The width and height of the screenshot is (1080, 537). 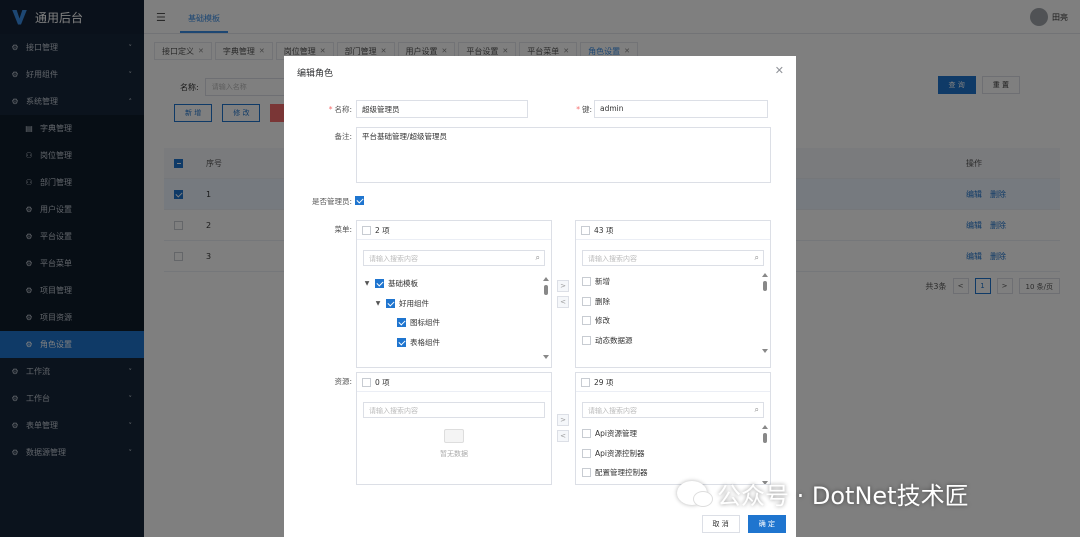 What do you see at coordinates (673, 321) in the screenshot?
I see `list-item: 修改` at bounding box center [673, 321].